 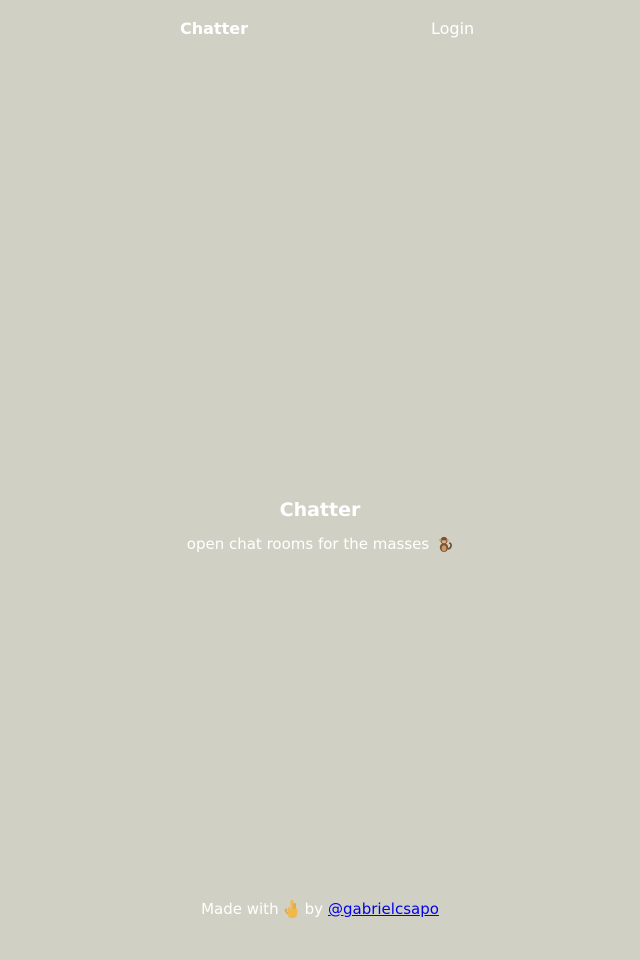 I want to click on nav-brand-link: Chatter, so click(x=214, y=29).